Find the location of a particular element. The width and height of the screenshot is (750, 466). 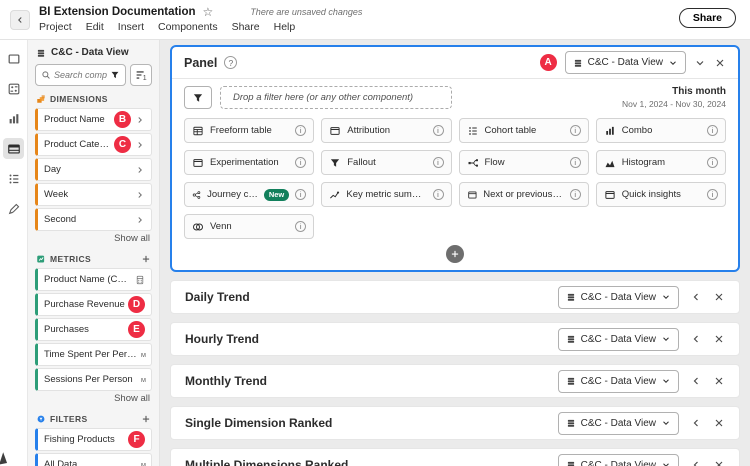

tile-cohort-table: Cohort table is located at coordinates (523, 131).